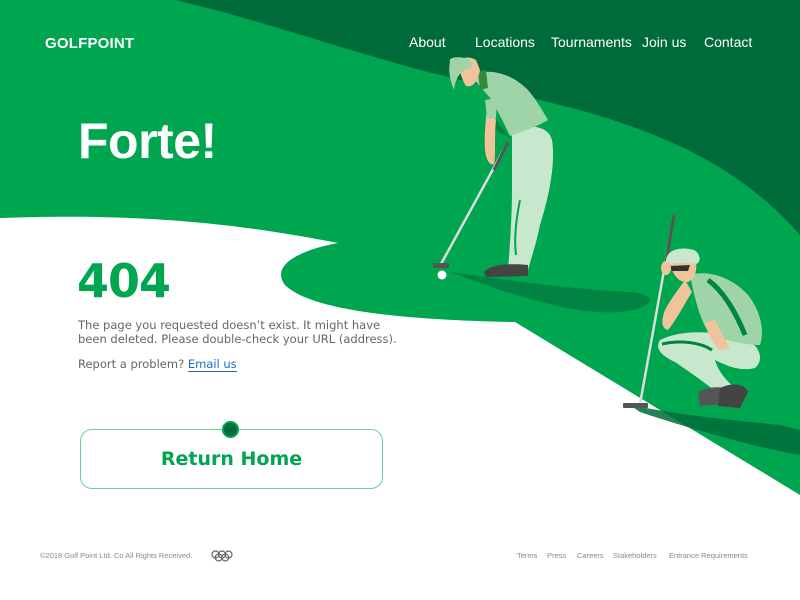 Image resolution: width=800 pixels, height=600 pixels. I want to click on email-us-link: Email us, so click(212, 364).